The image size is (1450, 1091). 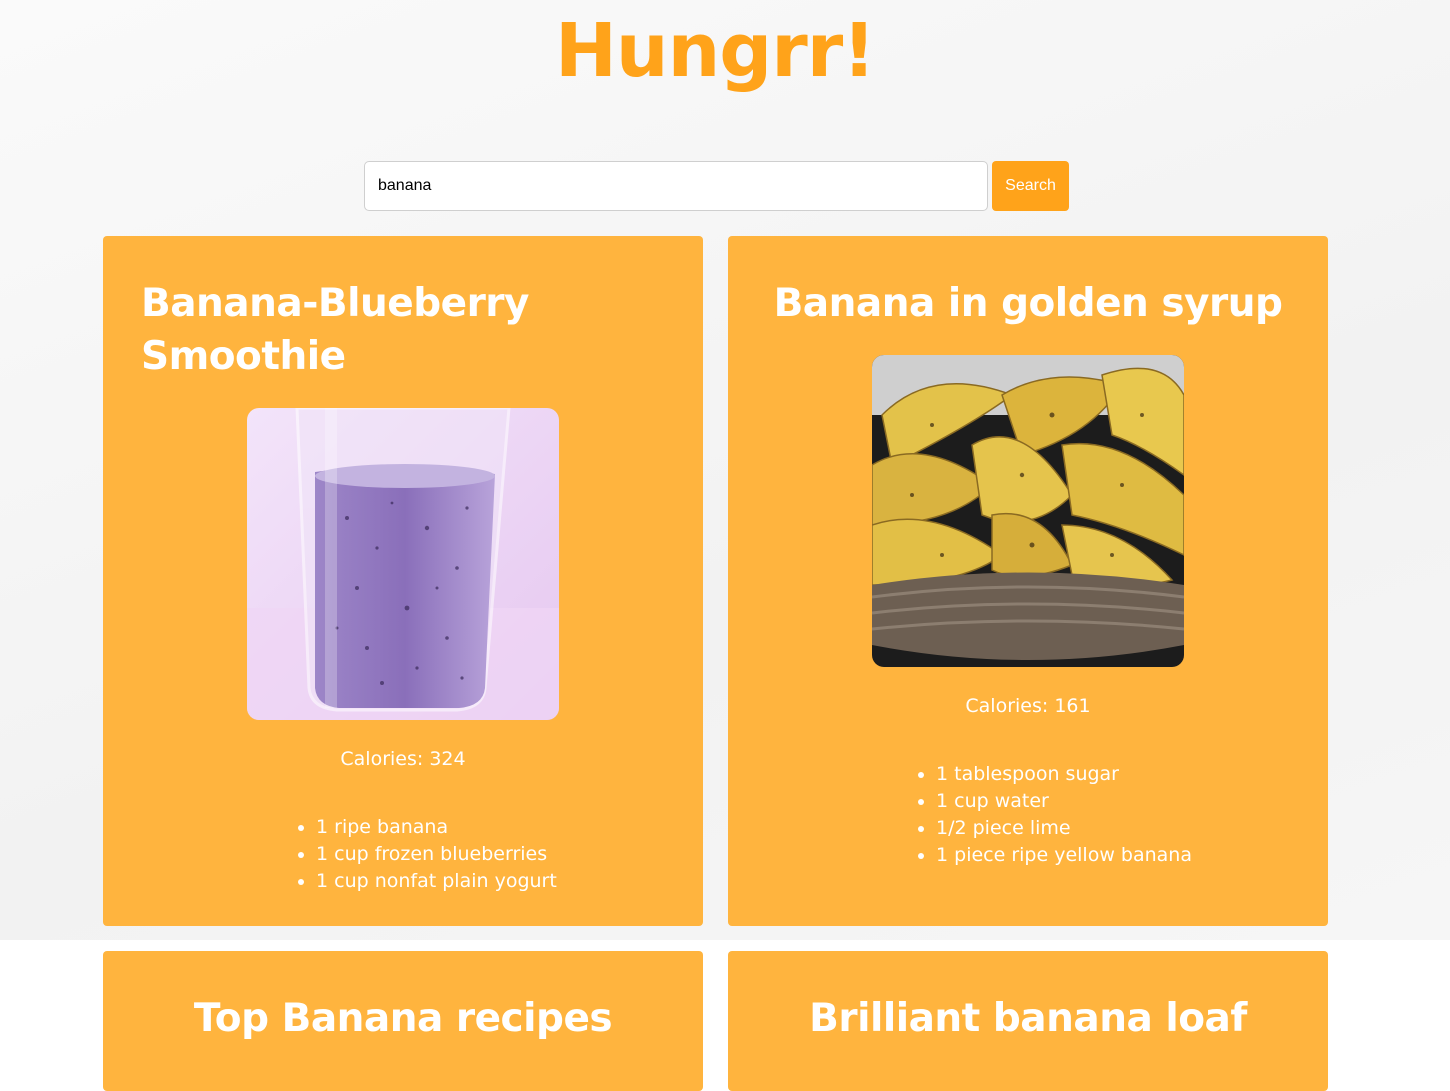 What do you see at coordinates (1064, 855) in the screenshot?
I see `ingredient-item: 1 piece ripe yellow banana` at bounding box center [1064, 855].